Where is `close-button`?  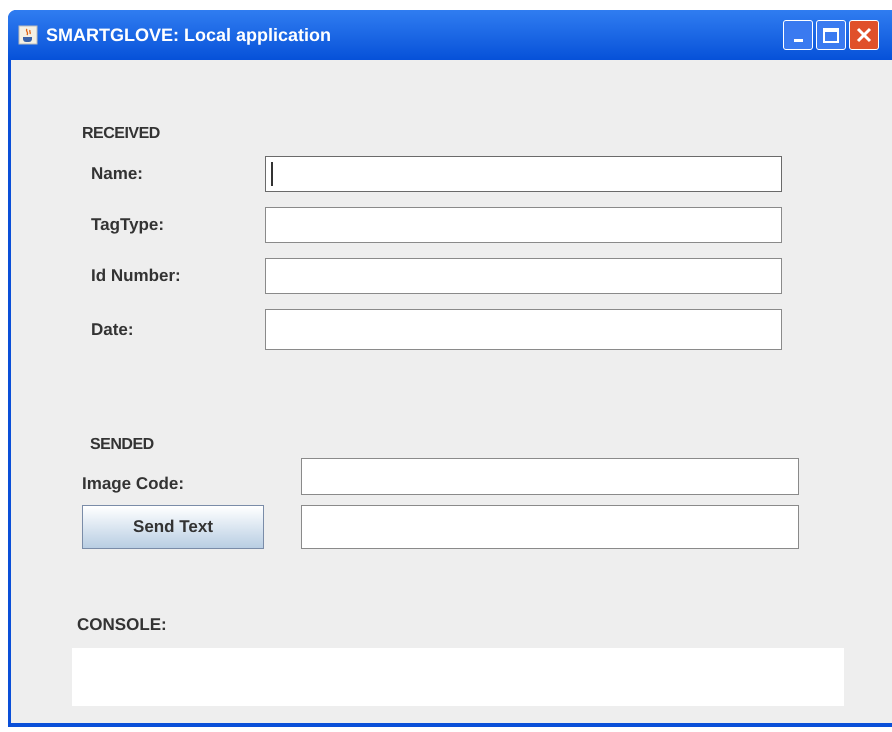
close-button is located at coordinates (864, 35).